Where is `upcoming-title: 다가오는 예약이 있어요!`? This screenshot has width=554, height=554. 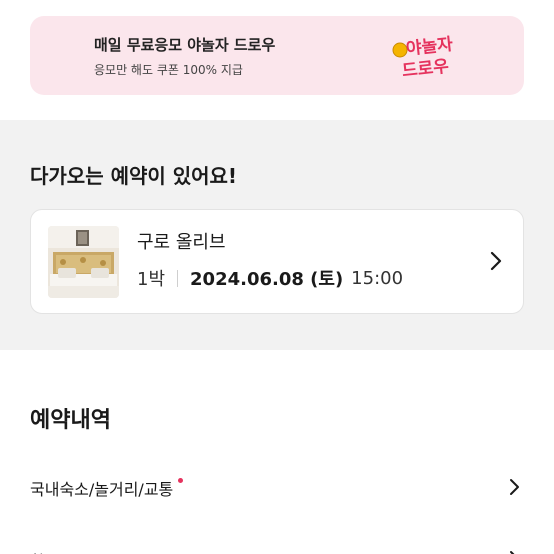 upcoming-title: 다가오는 예약이 있어요! is located at coordinates (134, 176).